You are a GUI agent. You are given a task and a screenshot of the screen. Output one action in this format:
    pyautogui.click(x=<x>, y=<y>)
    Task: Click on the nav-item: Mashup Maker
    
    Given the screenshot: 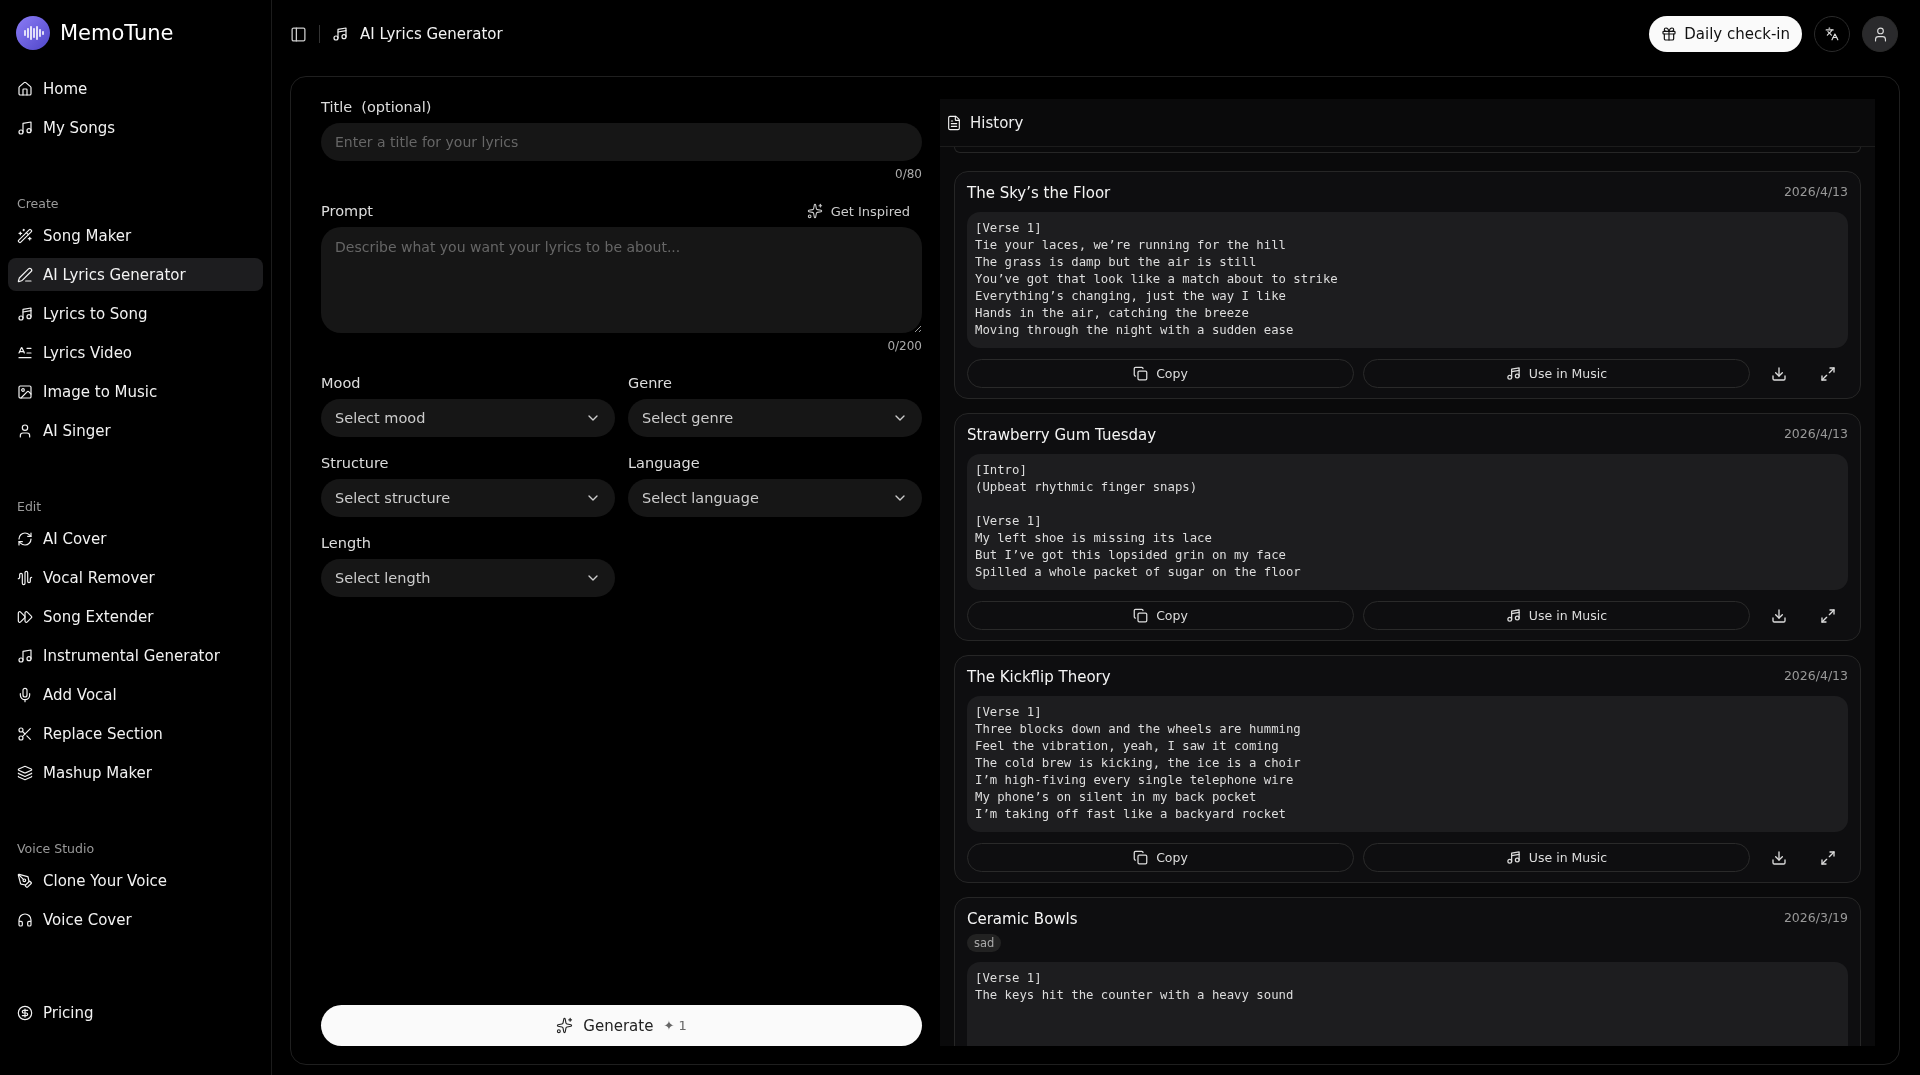 What is the action you would take?
    pyautogui.click(x=135, y=772)
    